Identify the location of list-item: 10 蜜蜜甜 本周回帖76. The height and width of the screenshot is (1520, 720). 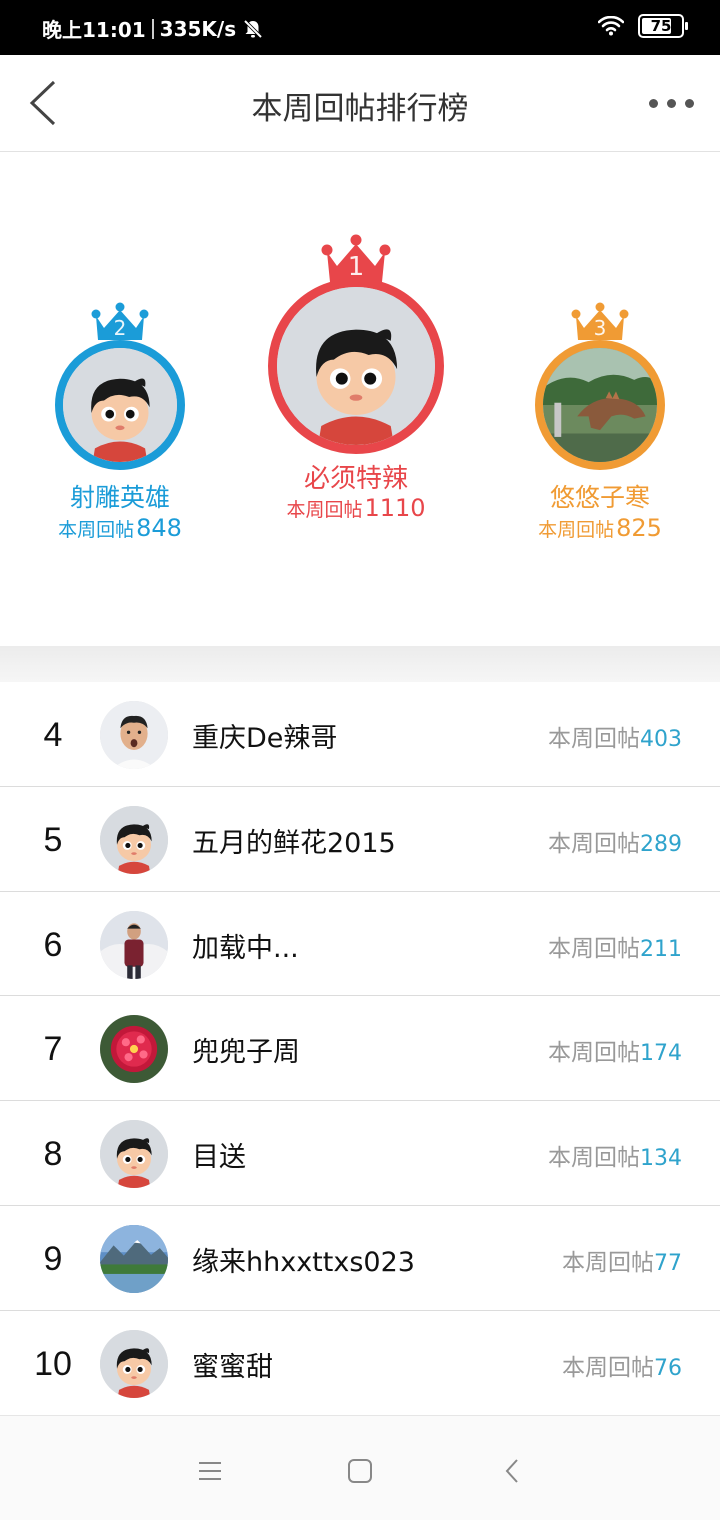
(360, 1363).